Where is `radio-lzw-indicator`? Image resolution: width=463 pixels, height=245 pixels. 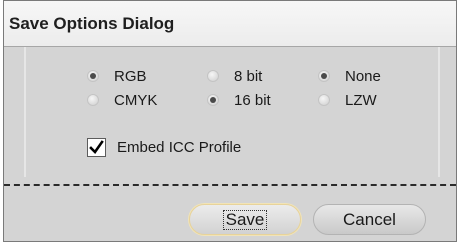 radio-lzw-indicator is located at coordinates (324, 100).